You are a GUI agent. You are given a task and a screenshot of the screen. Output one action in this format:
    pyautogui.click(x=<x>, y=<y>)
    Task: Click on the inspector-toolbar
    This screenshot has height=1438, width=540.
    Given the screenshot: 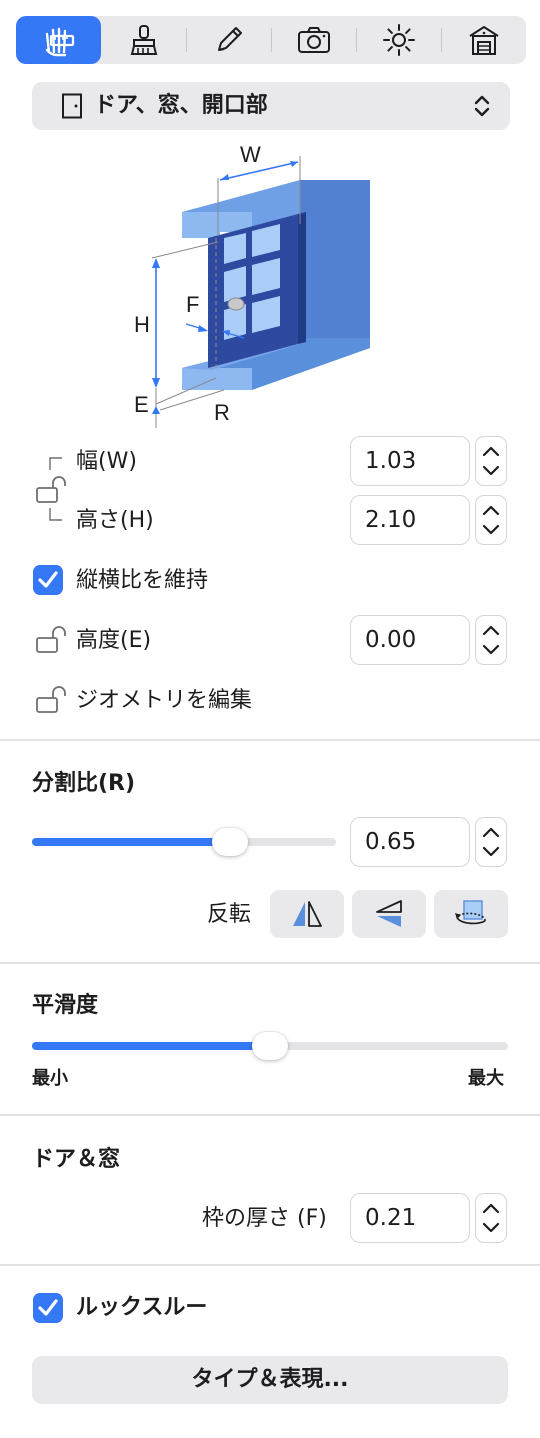 What is the action you would take?
    pyautogui.click(x=271, y=40)
    